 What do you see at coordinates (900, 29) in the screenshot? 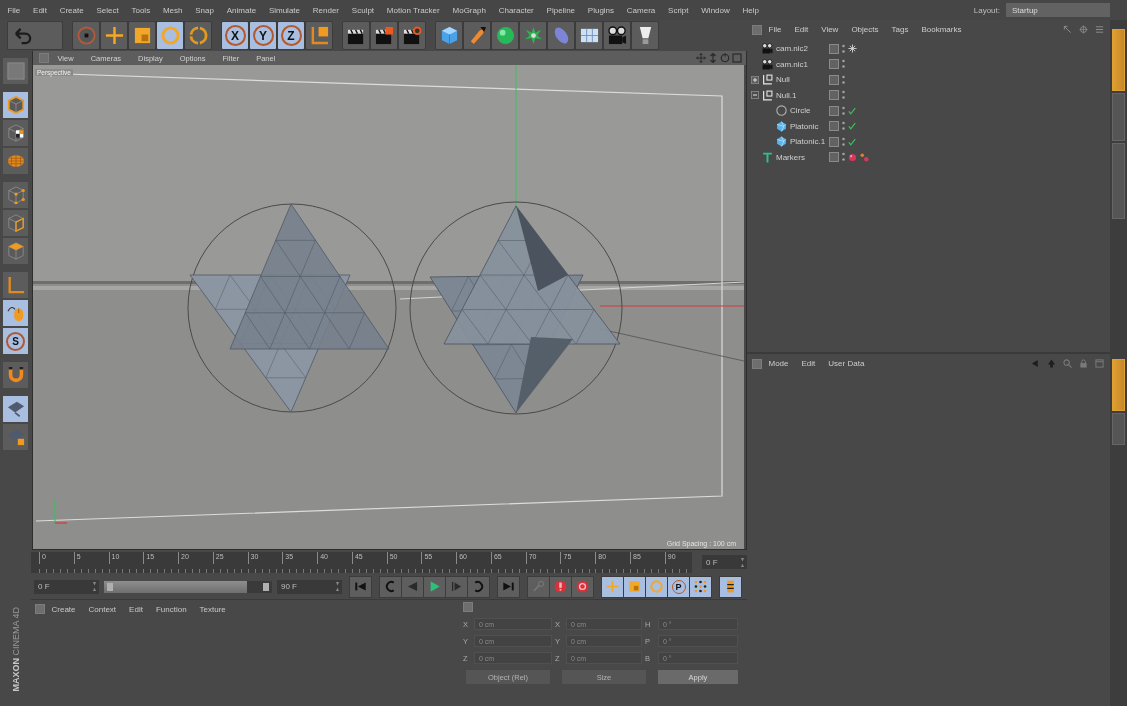
I see `menu-item: Tags` at bounding box center [900, 29].